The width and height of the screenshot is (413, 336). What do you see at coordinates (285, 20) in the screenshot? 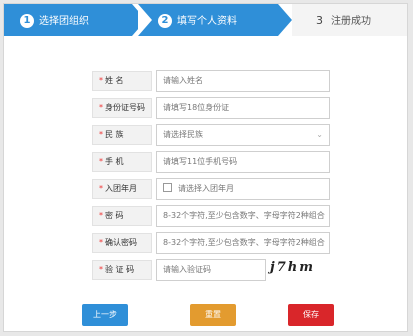
I see `step-2-arrow` at bounding box center [285, 20].